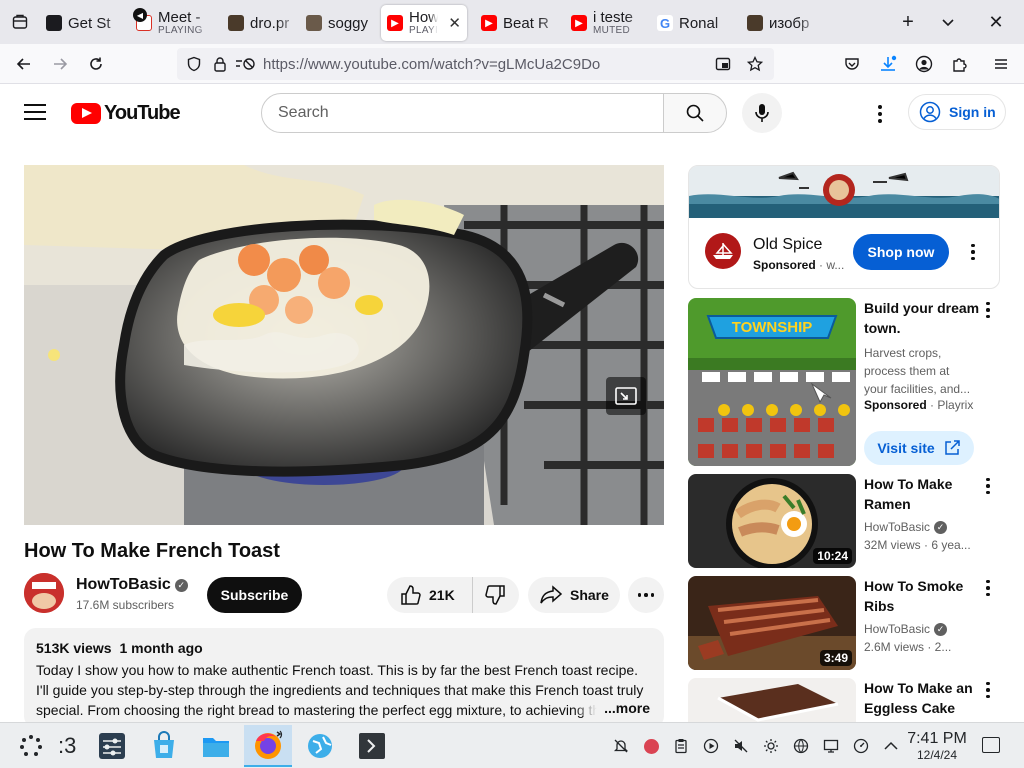 This screenshot has height=768, width=1024. Describe the element at coordinates (621, 745) in the screenshot. I see `notifications-muted-button` at that location.